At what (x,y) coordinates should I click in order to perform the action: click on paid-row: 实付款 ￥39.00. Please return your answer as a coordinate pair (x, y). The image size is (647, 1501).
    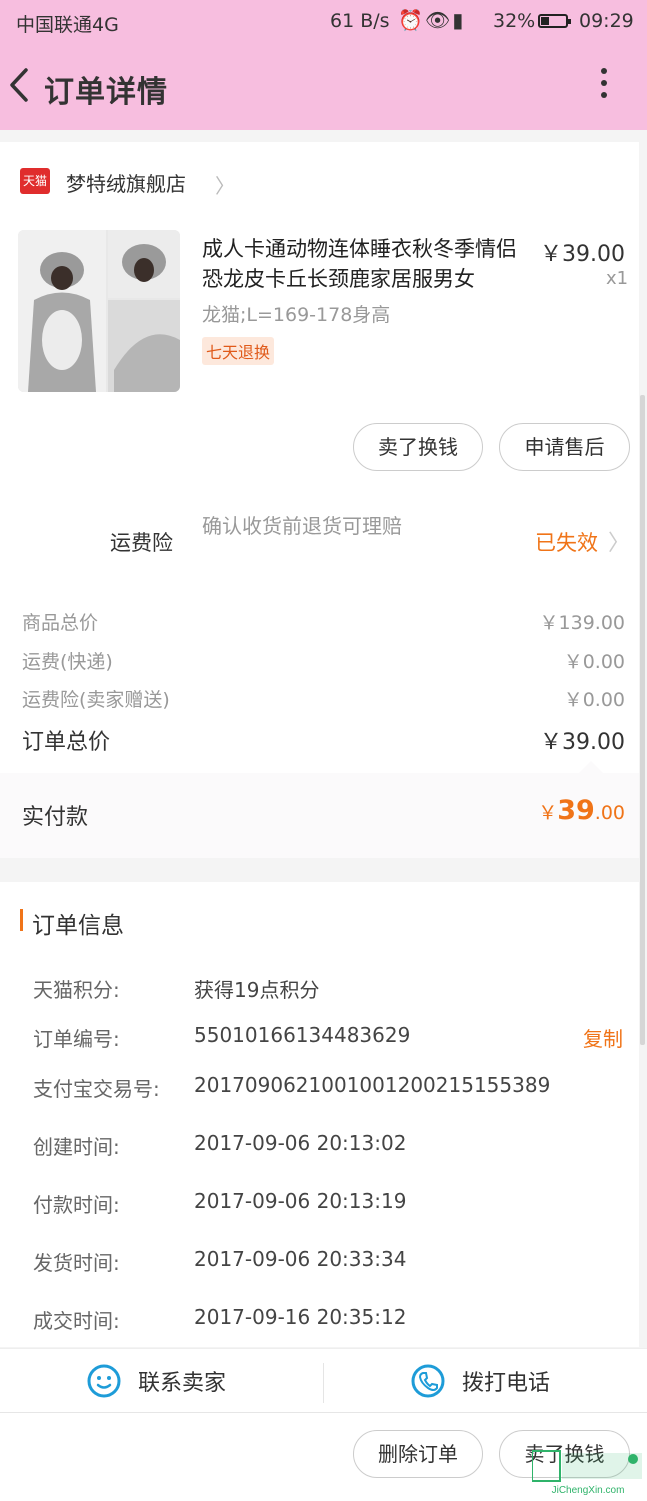
    Looking at the image, I should click on (319, 809).